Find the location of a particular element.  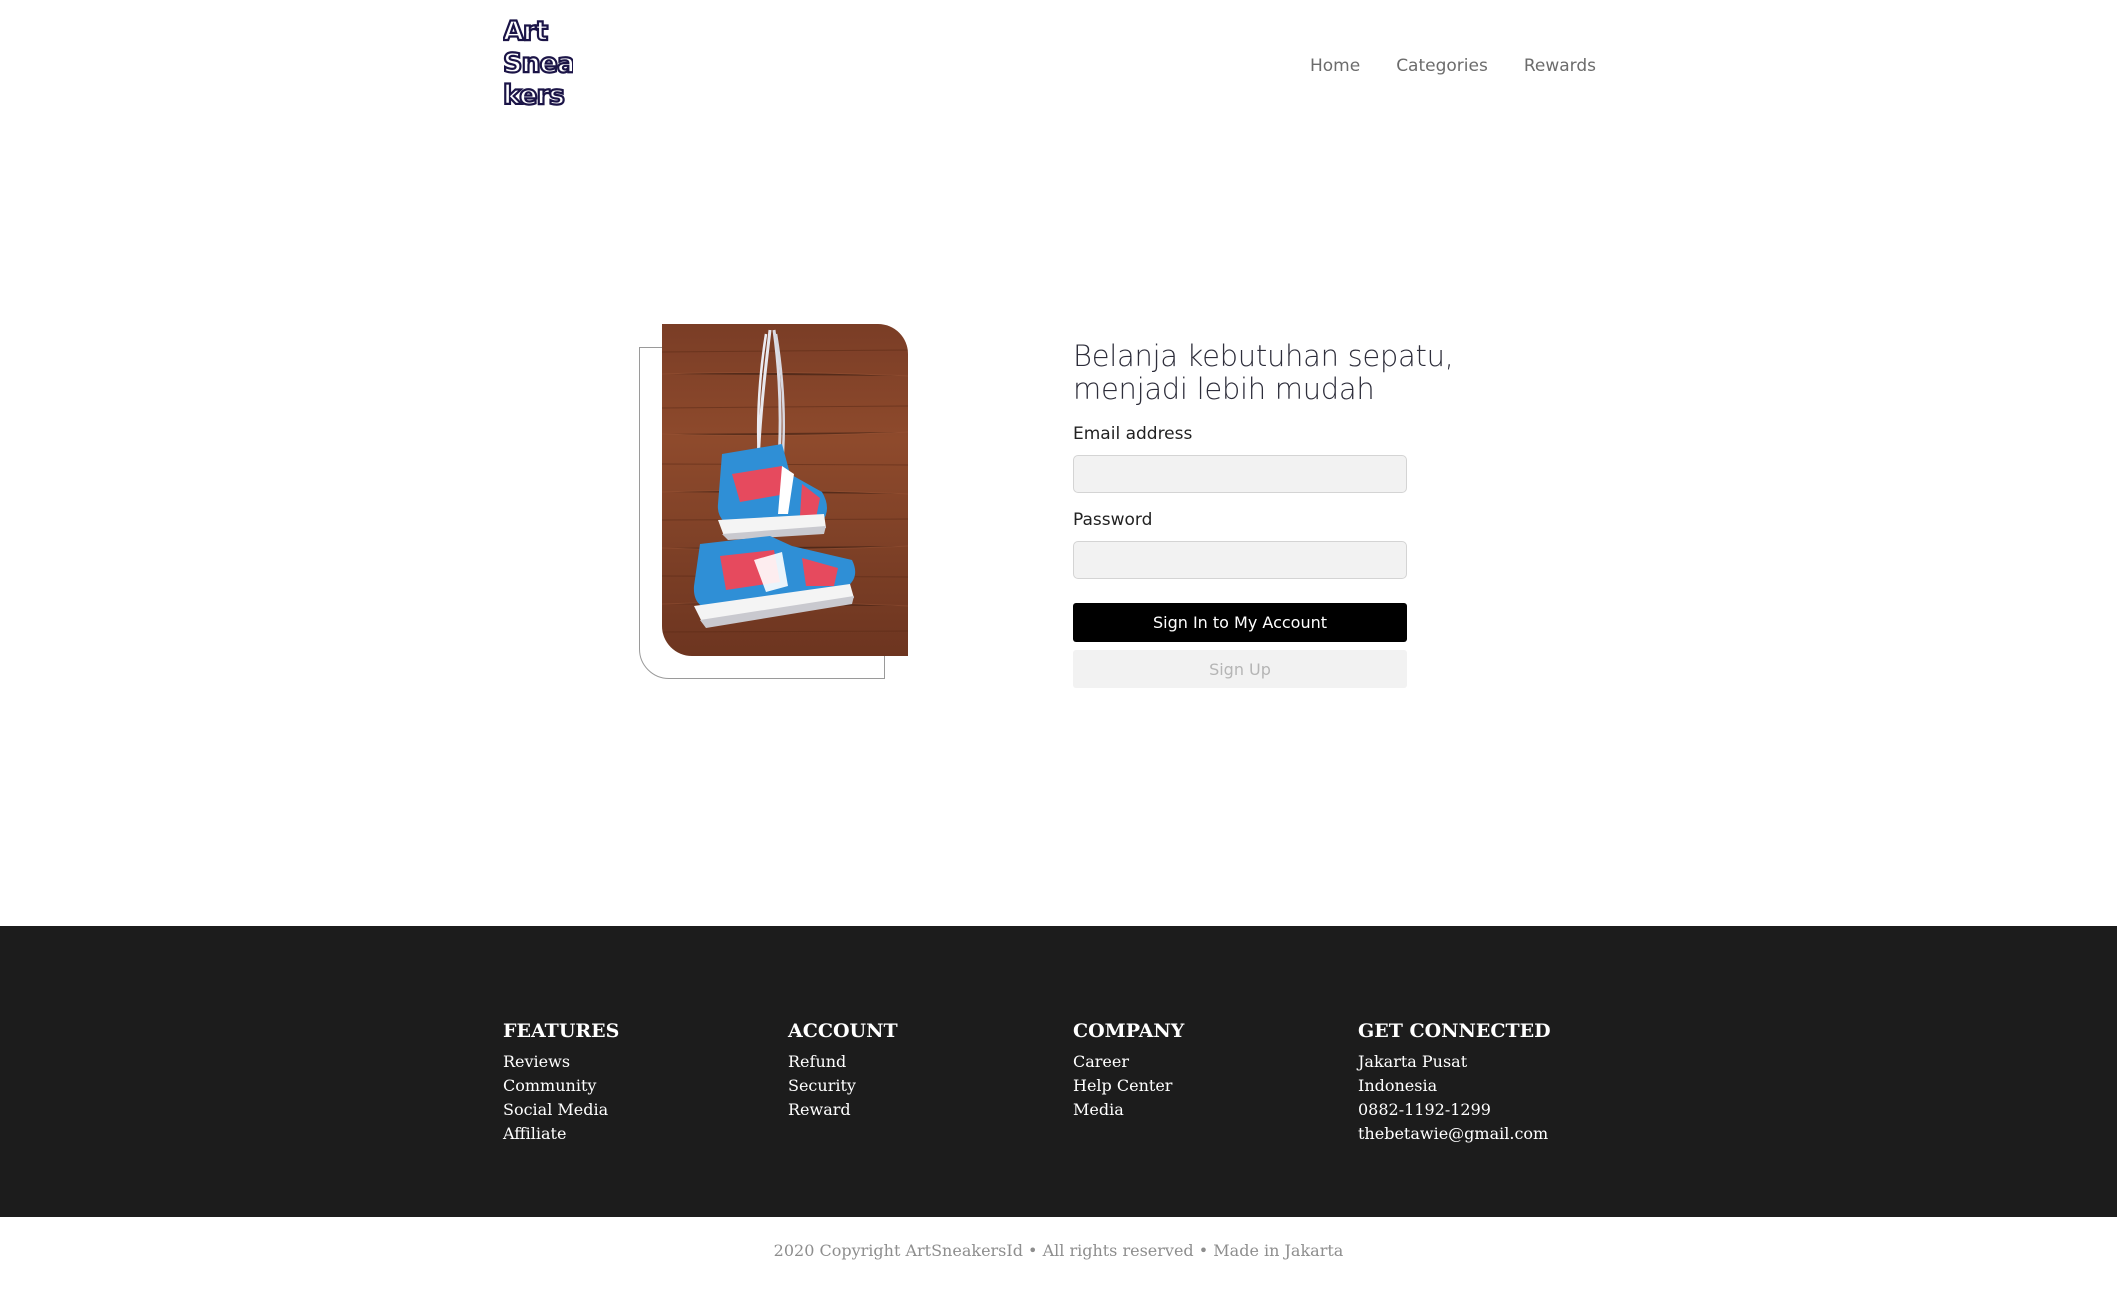

footer-link: Social Media is located at coordinates (561, 1110).